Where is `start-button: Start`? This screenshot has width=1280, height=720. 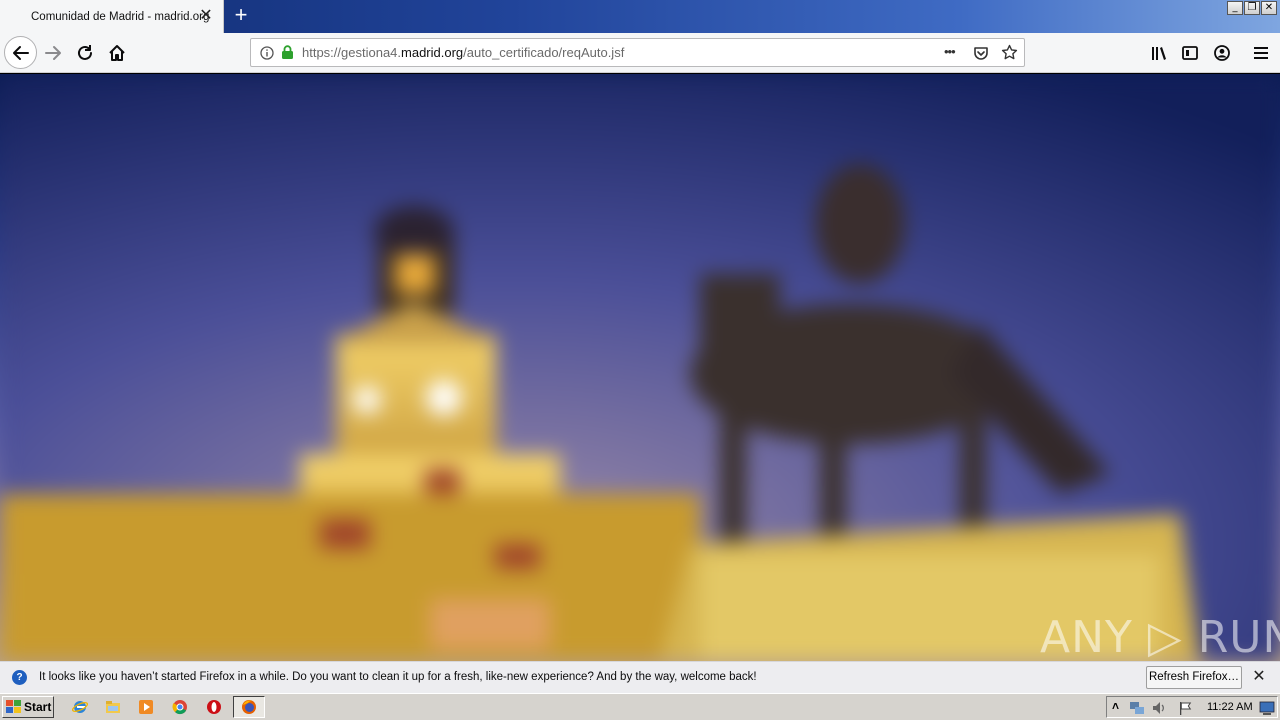
start-button: Start is located at coordinates (28, 707).